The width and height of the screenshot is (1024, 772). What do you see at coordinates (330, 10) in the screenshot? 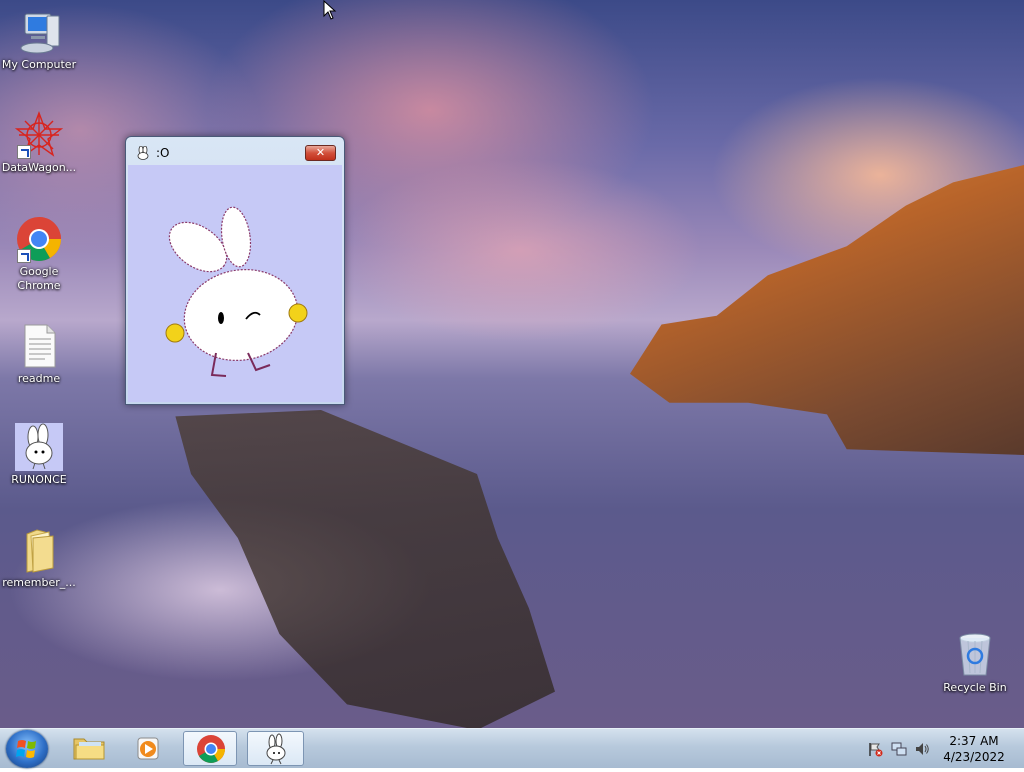
I see `mouse-cursor-icon` at bounding box center [330, 10].